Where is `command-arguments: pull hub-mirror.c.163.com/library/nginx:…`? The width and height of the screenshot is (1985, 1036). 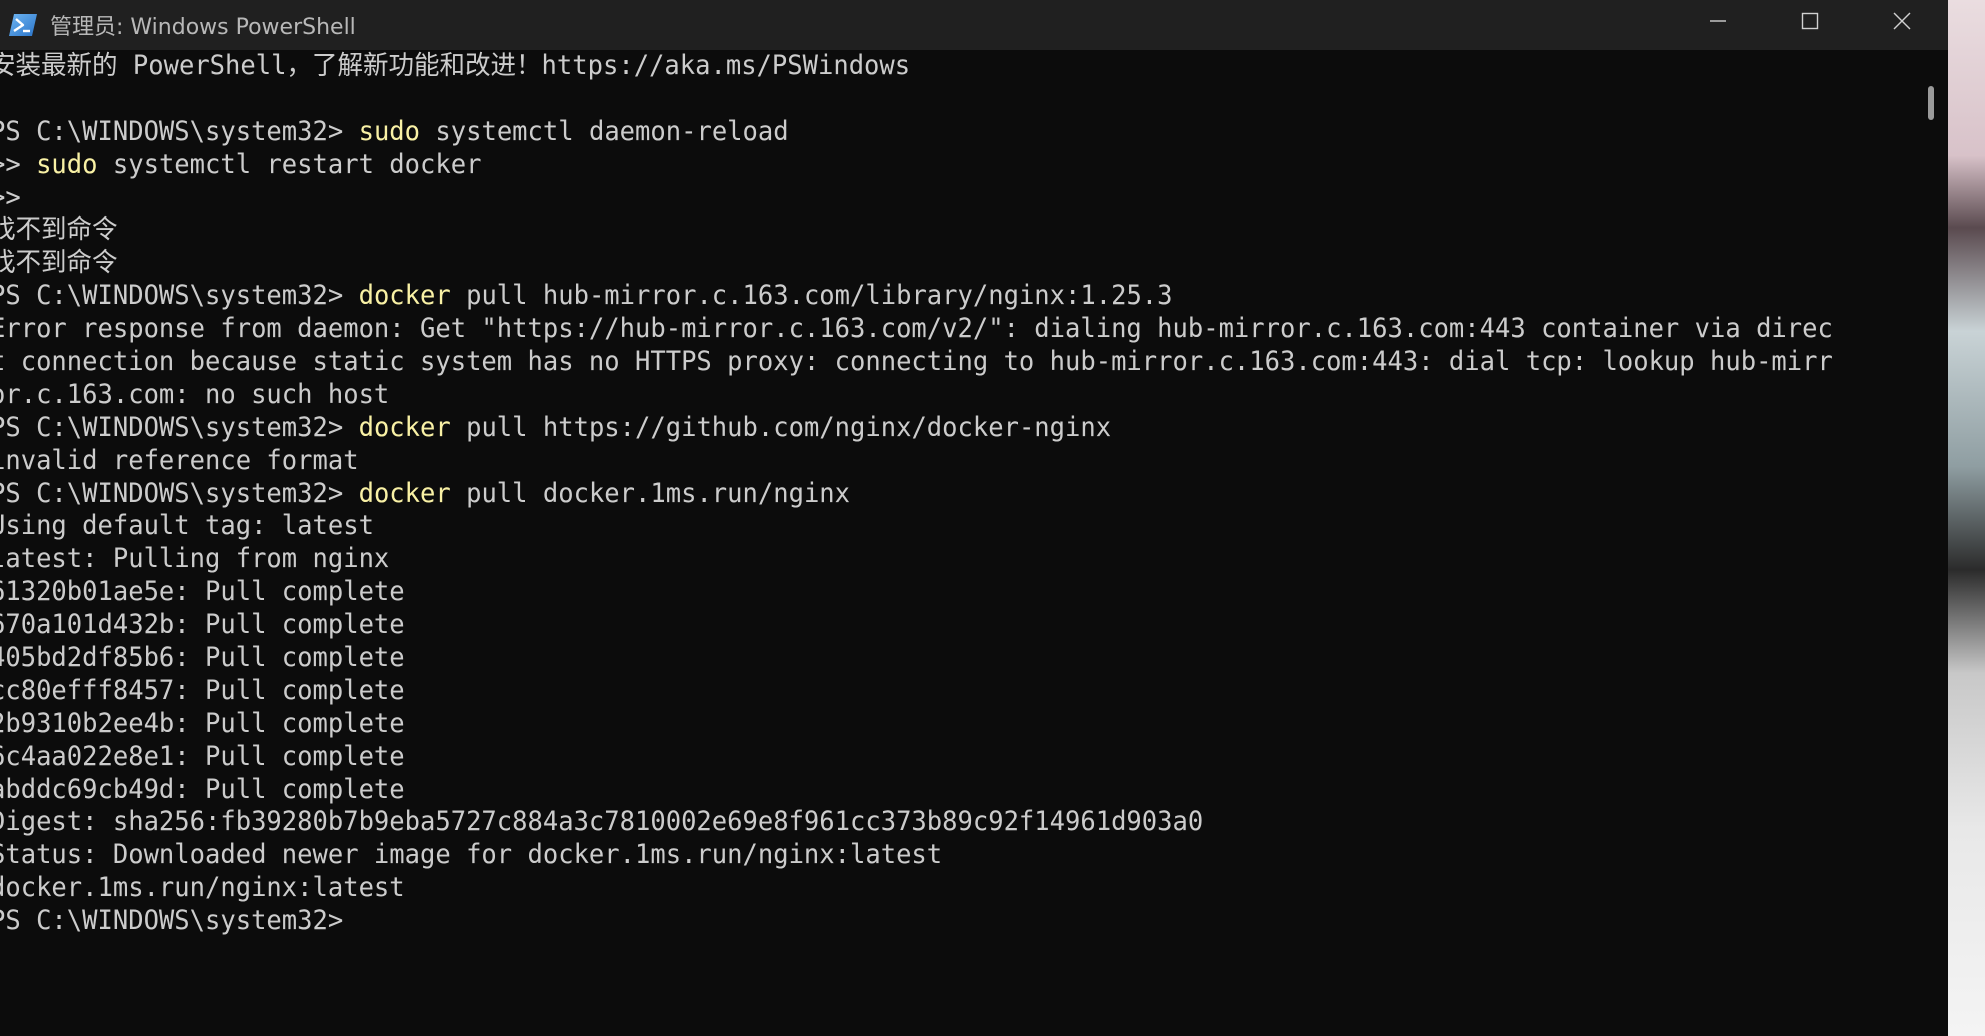
command-arguments: pull hub-mirror.c.163.com/library/nginx:… is located at coordinates (811, 296).